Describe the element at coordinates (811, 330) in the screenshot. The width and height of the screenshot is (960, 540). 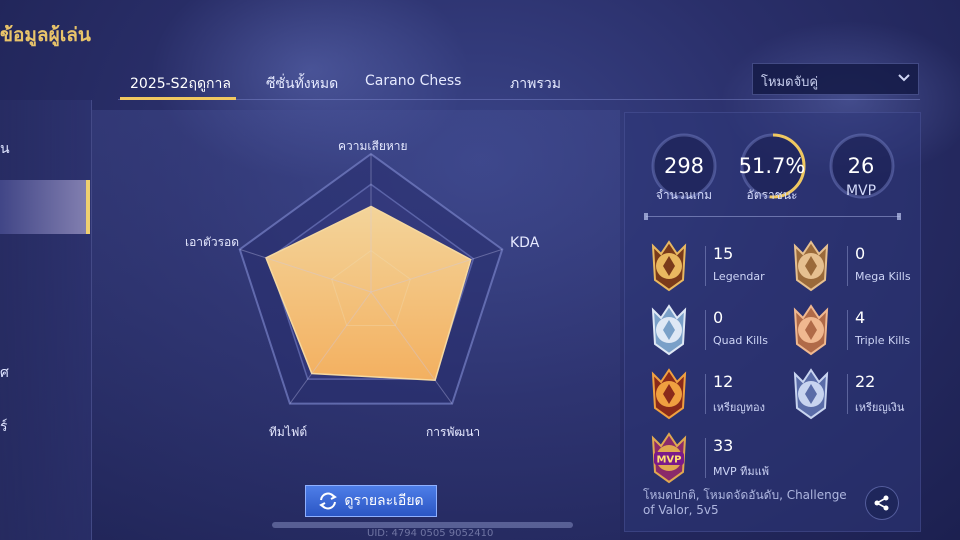
I see `triple-kills-medal-icon` at that location.